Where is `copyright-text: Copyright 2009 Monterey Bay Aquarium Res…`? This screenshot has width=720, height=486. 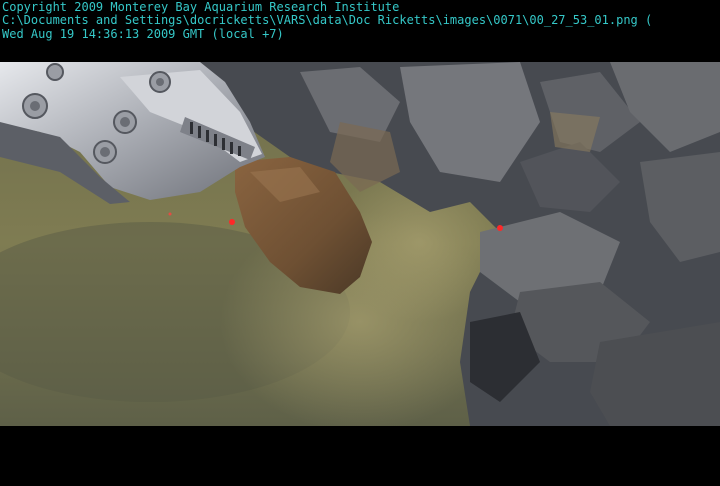 copyright-text: Copyright 2009 Monterey Bay Aquarium Res… is located at coordinates (201, 7).